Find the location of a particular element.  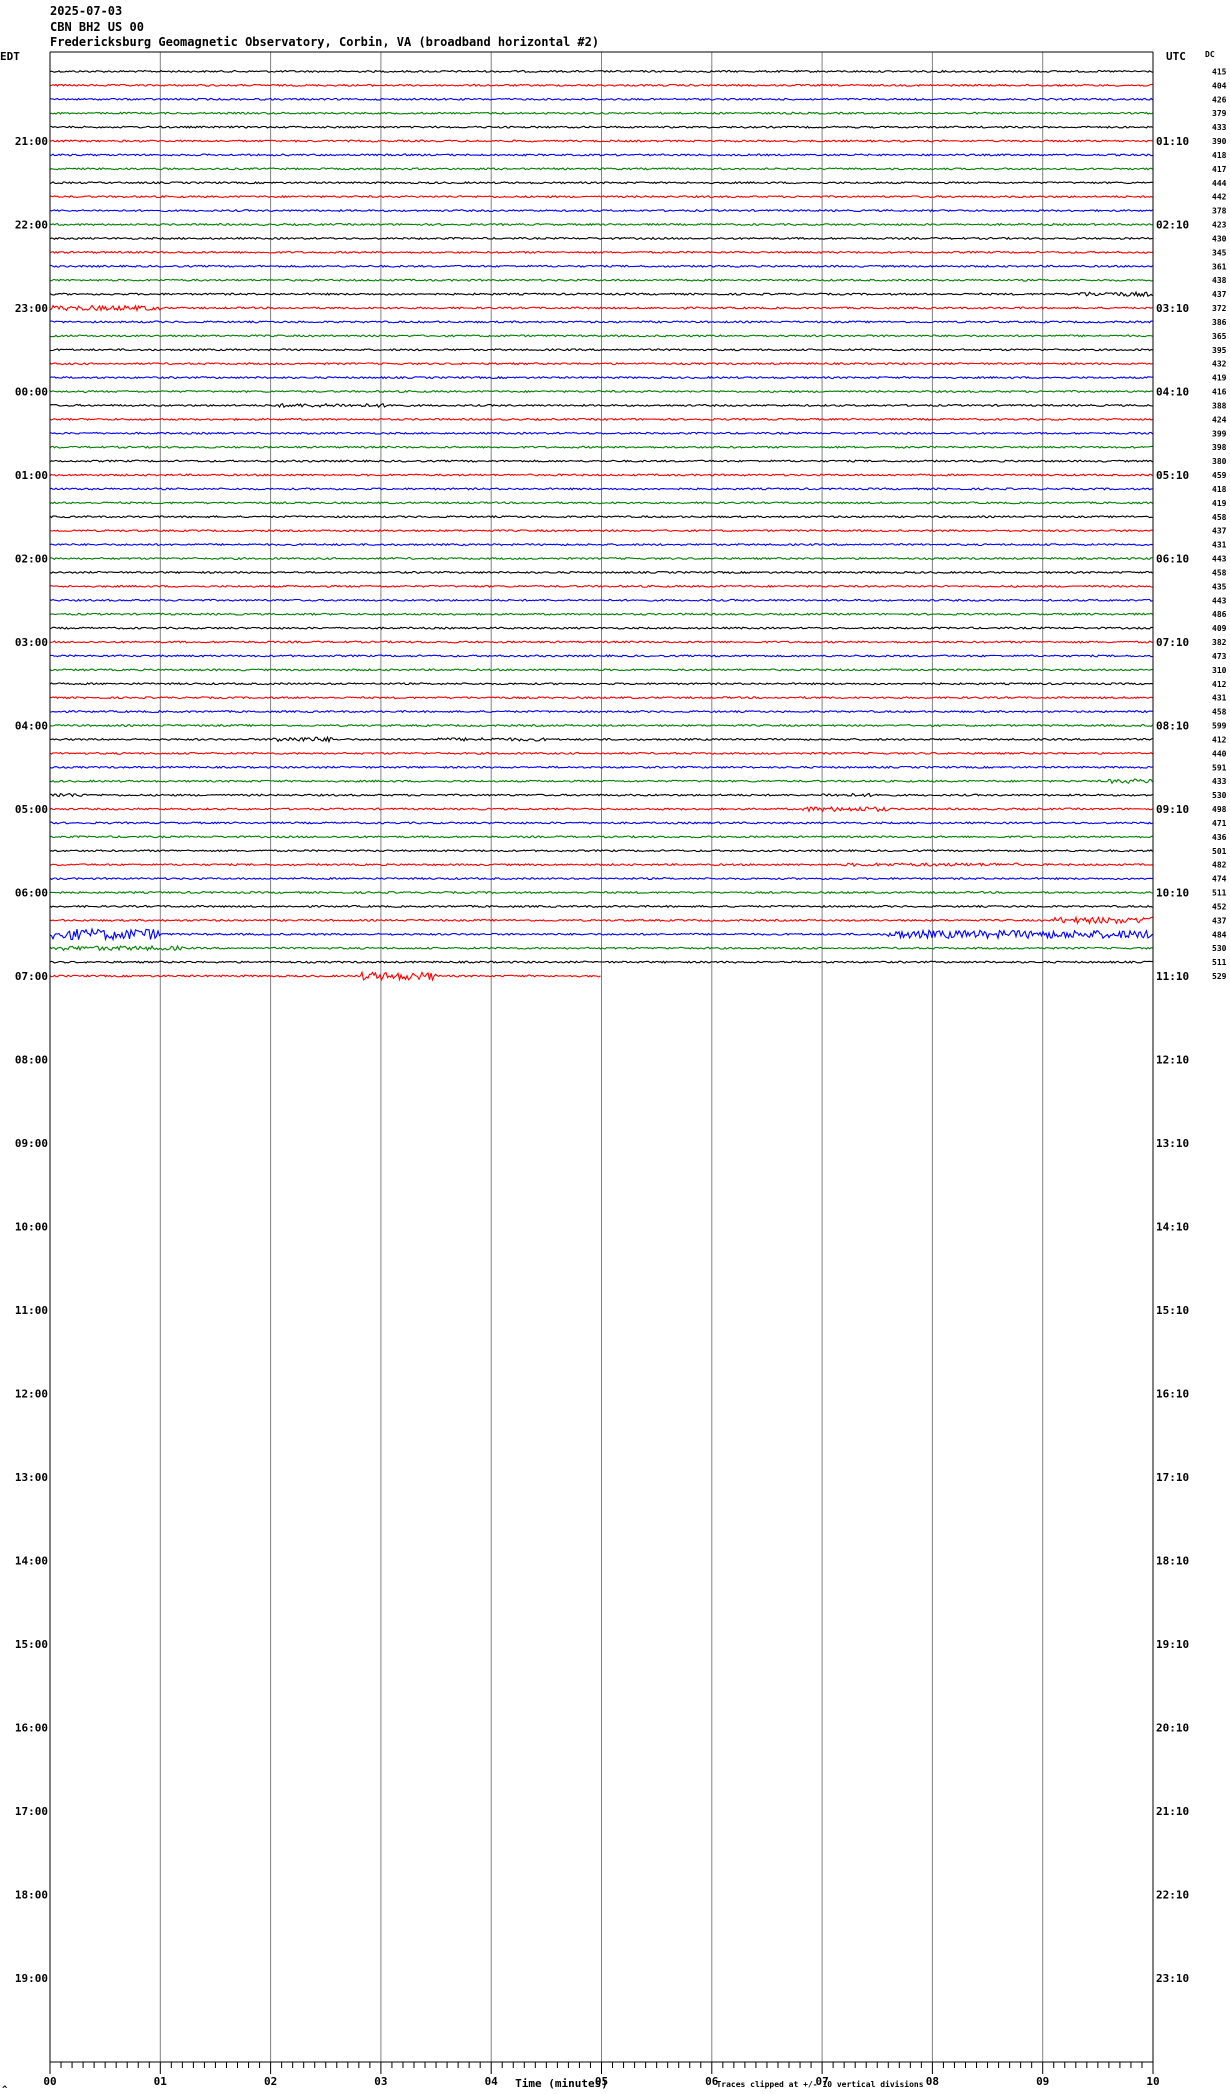

dc-offset-label: 361 is located at coordinates (1219, 266).